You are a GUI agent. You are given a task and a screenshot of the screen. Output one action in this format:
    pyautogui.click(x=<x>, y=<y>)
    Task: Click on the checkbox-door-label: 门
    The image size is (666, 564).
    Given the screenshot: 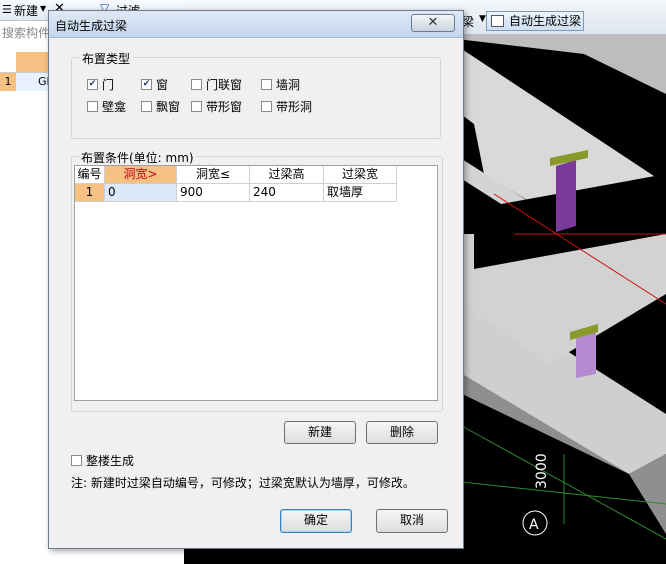 What is the action you would take?
    pyautogui.click(x=108, y=85)
    